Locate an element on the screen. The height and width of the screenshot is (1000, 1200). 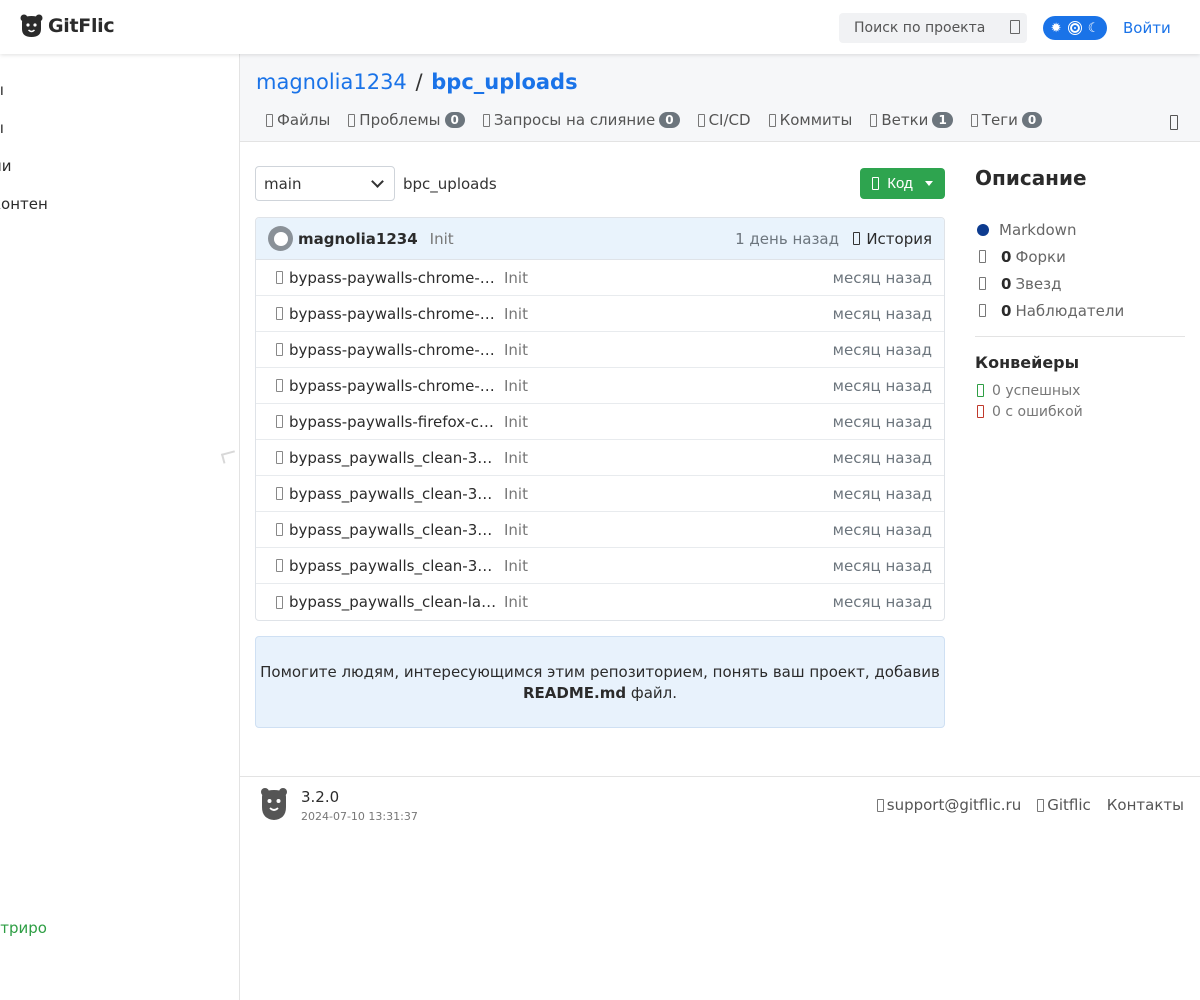
commit-author: magnolia1234 is located at coordinates (358, 239).